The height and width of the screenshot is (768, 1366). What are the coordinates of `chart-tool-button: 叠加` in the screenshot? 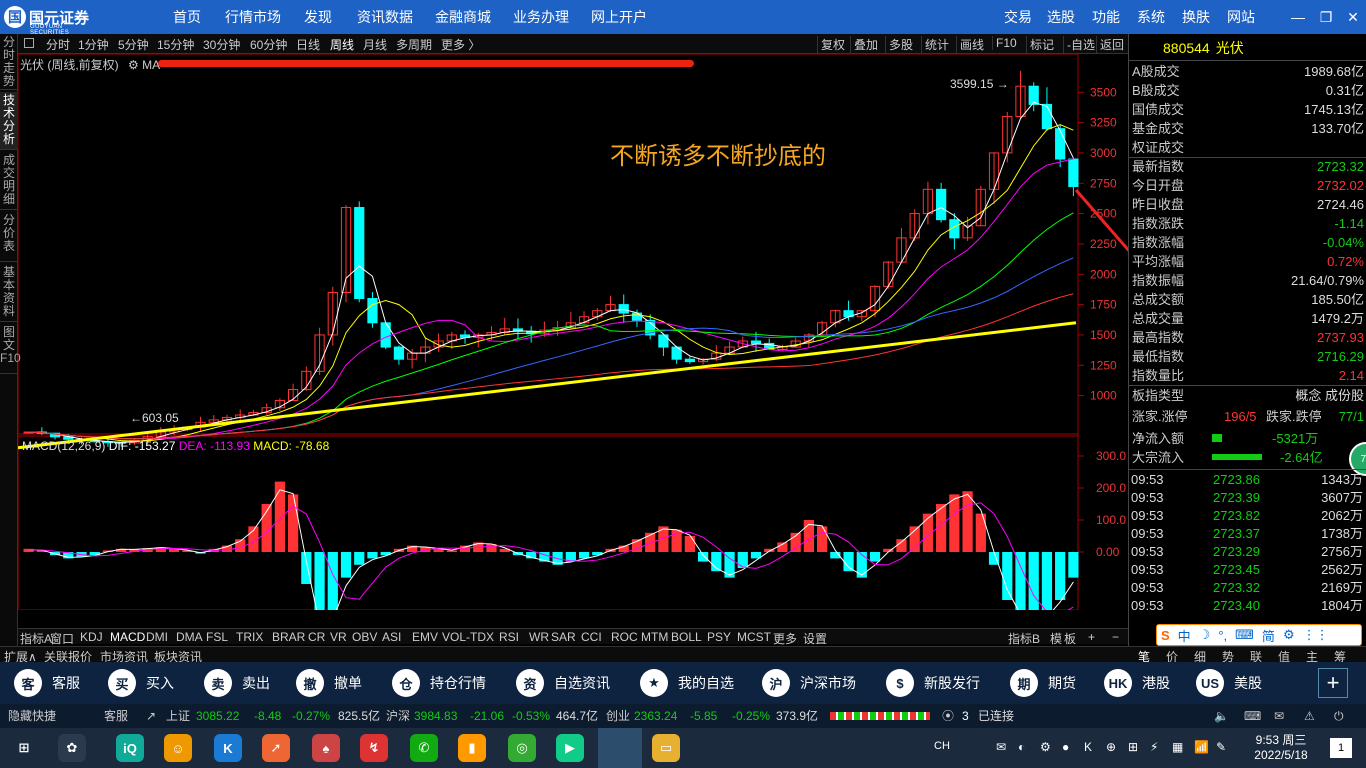 It's located at (864, 44).